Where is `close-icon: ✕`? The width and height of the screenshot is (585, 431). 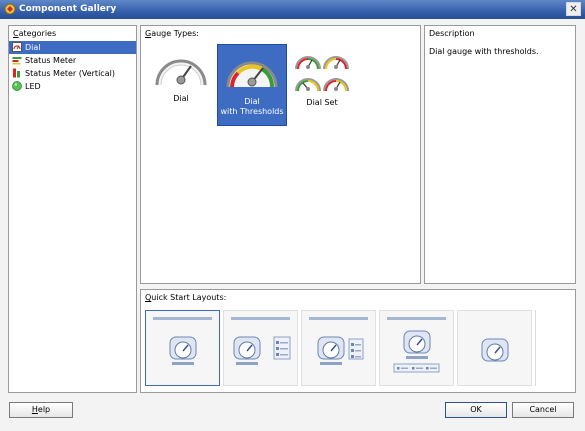 close-icon: ✕ is located at coordinates (573, 9).